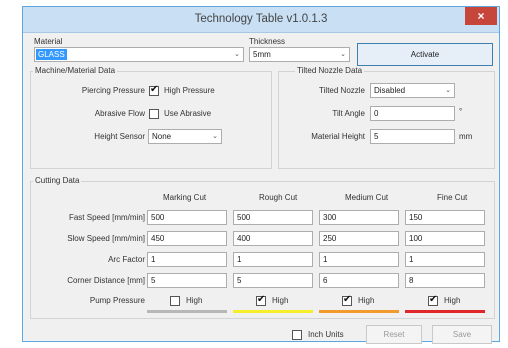 The image size is (508, 348). I want to click on pump-high-rough-checkbox: ✔, so click(261, 300).